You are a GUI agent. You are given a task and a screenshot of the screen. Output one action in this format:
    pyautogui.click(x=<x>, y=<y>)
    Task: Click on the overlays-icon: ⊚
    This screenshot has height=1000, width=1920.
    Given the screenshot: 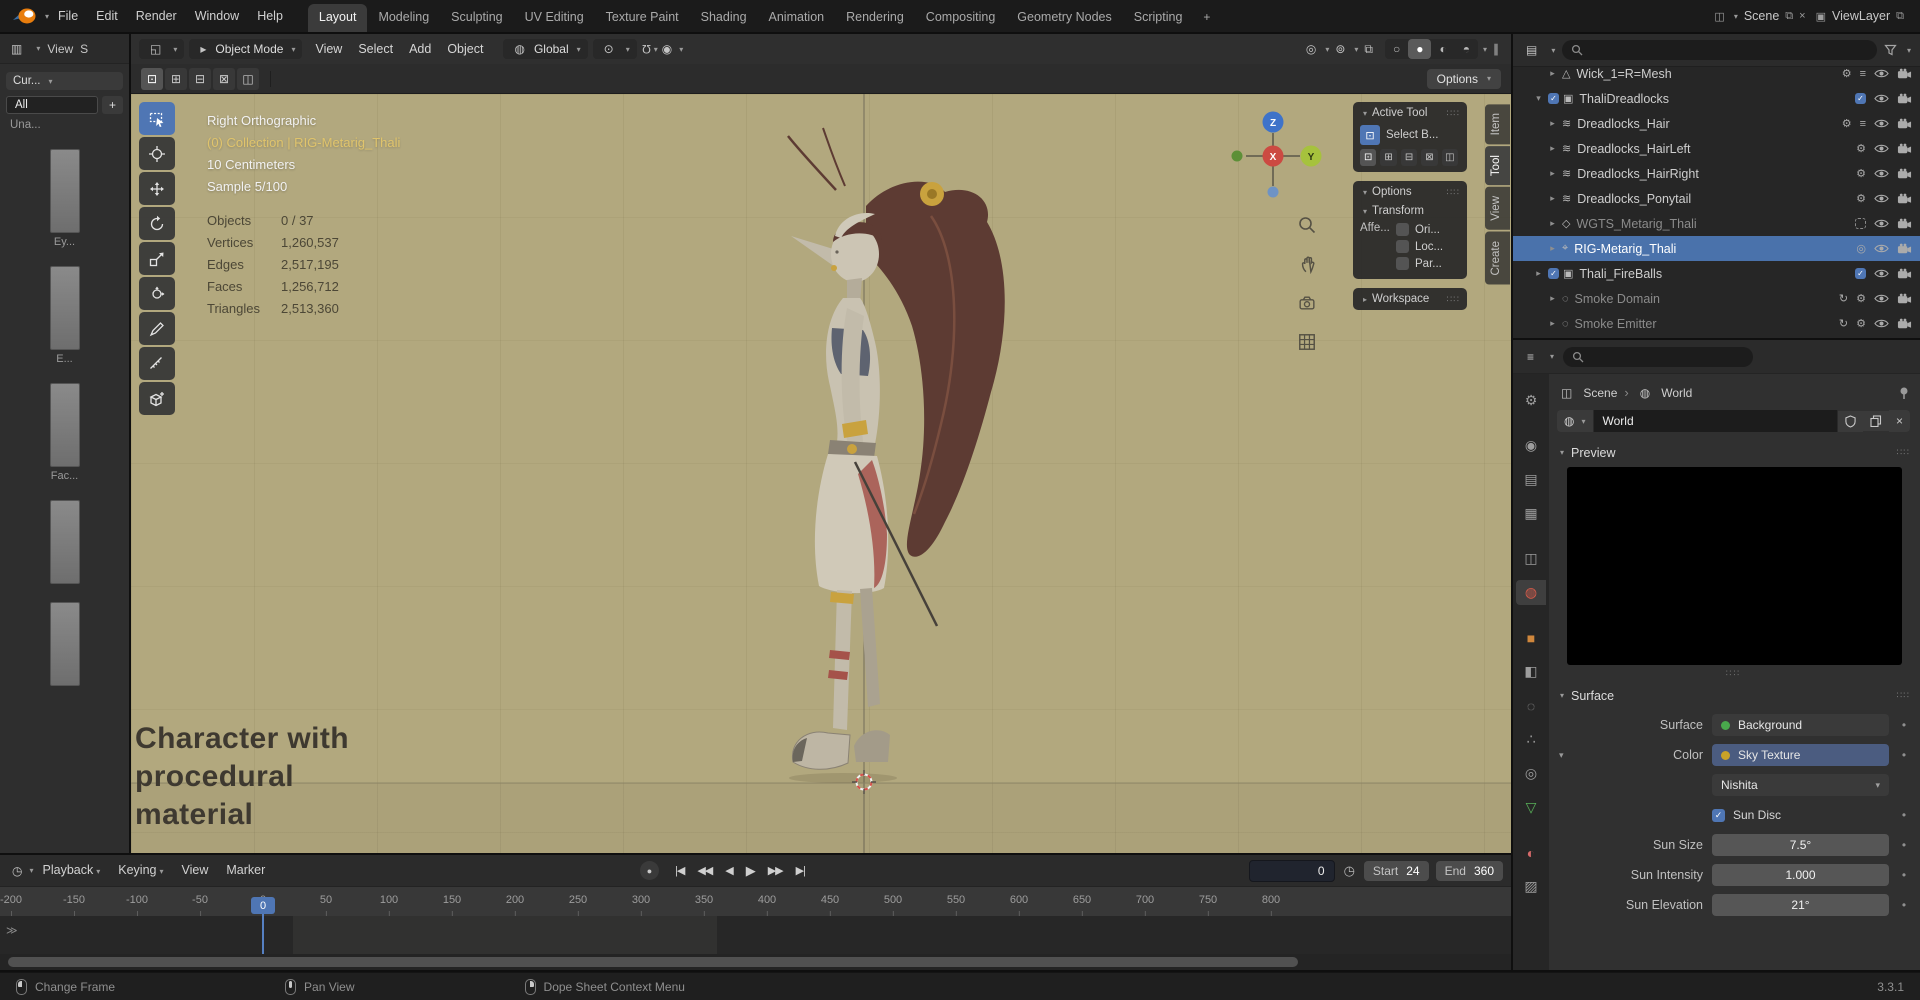 What is the action you would take?
    pyautogui.click(x=1340, y=49)
    